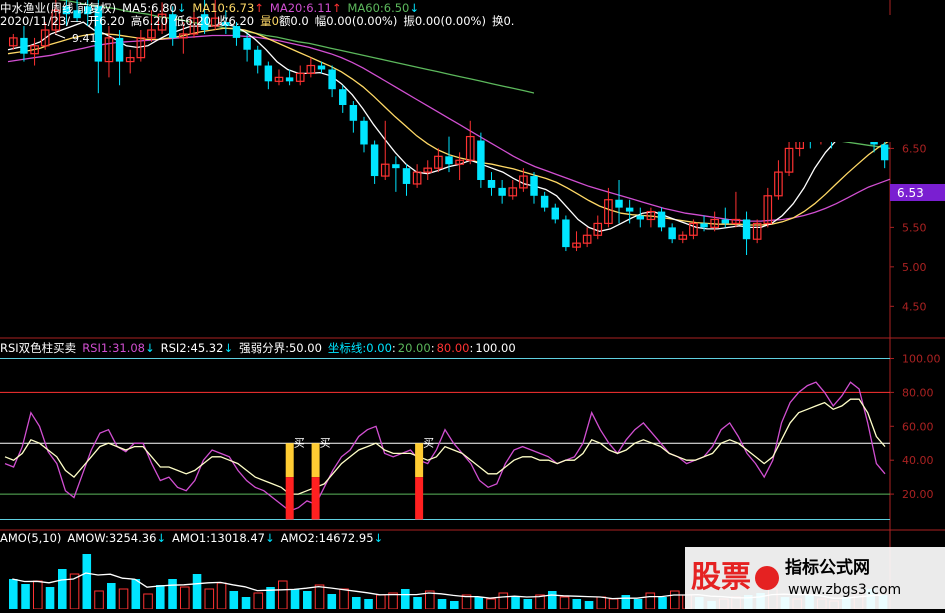 The image size is (945, 613). What do you see at coordinates (918, 392) in the screenshot?
I see `rsi-tick-label: 80.00` at bounding box center [918, 392].